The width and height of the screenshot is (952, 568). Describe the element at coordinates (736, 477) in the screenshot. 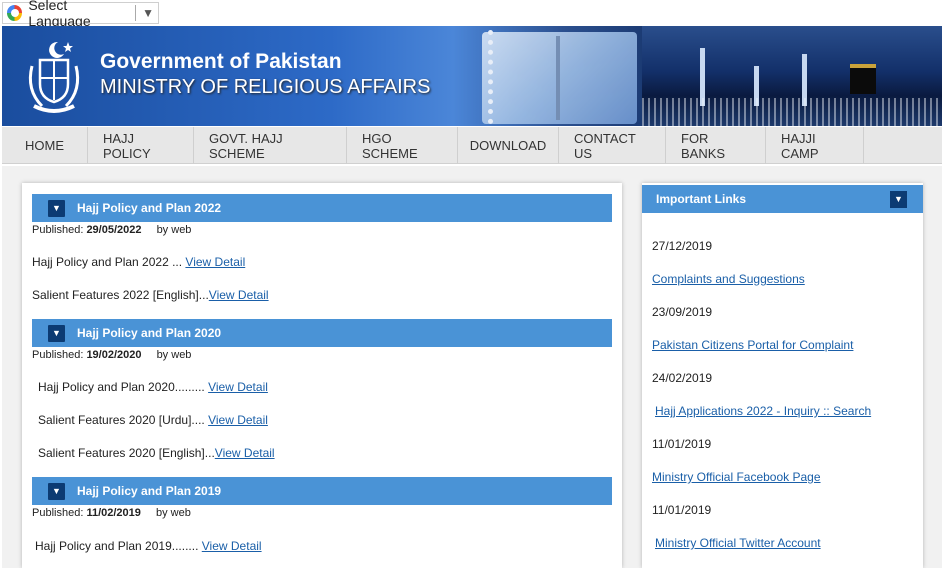

I see `facebook-page-link: Ministry Official Facebook Page` at that location.